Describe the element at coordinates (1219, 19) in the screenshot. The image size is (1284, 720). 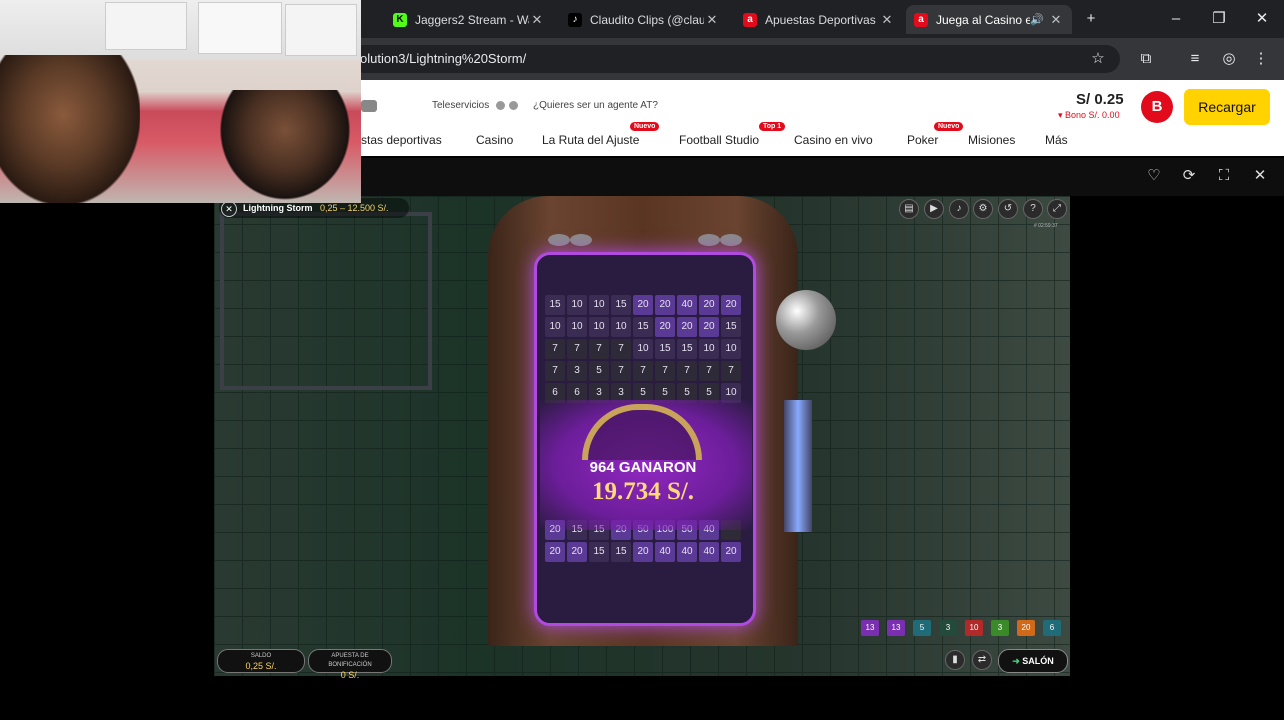
I see `maximize-icon: ❐` at that location.